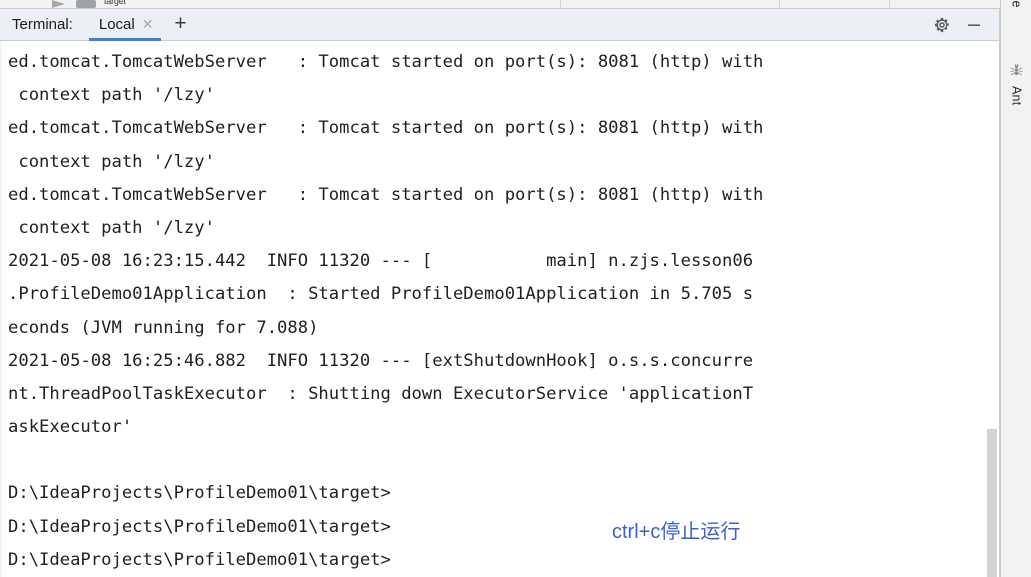 Image resolution: width=1031 pixels, height=577 pixels. What do you see at coordinates (1016, 83) in the screenshot?
I see `strip-item-ant: Ant` at bounding box center [1016, 83].